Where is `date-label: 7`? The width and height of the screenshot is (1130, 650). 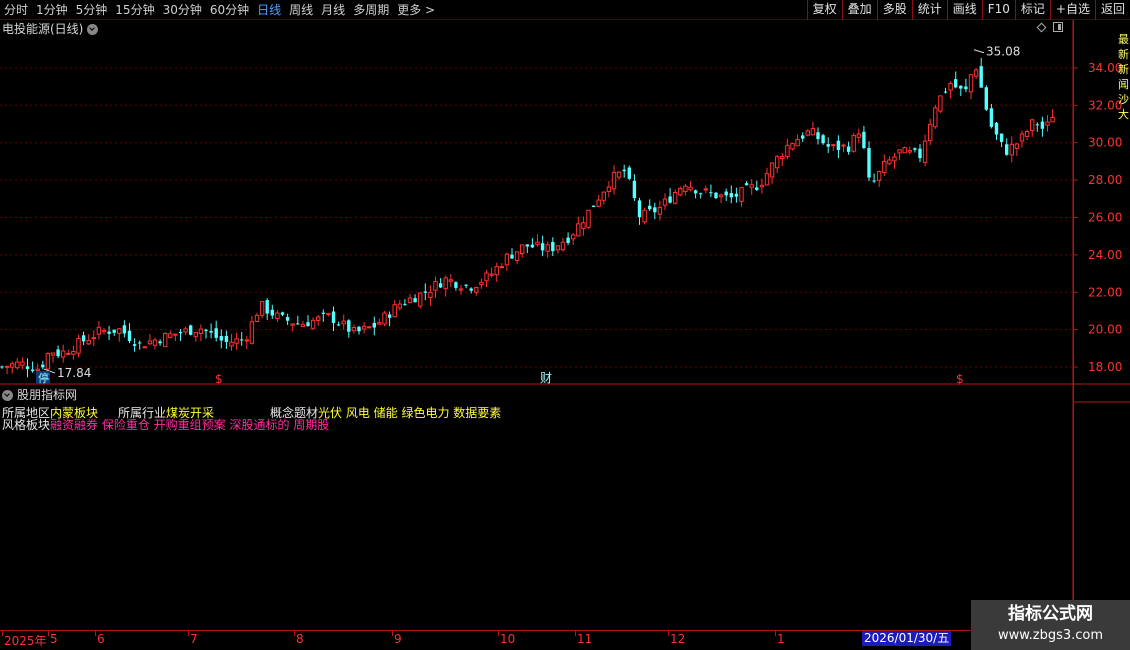 date-label: 7 is located at coordinates (194, 639).